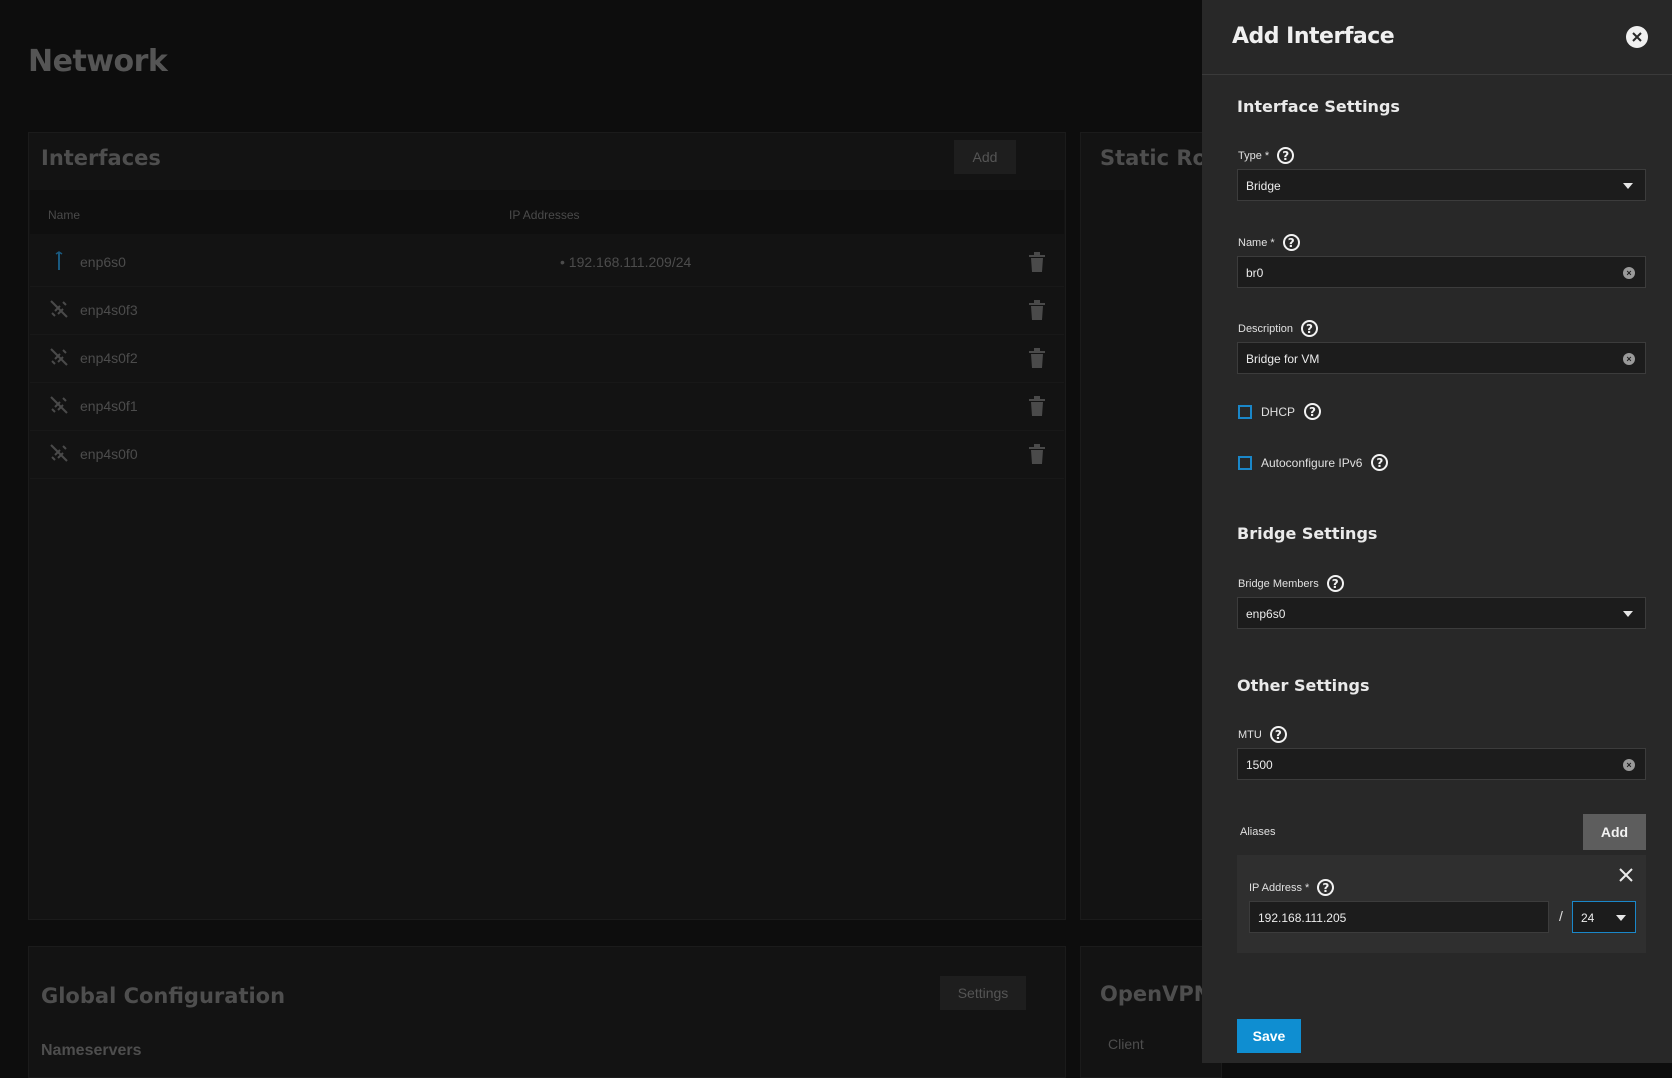 The height and width of the screenshot is (1078, 1672). Describe the element at coordinates (1259, 765) in the screenshot. I see `mtu-value: 1500` at that location.